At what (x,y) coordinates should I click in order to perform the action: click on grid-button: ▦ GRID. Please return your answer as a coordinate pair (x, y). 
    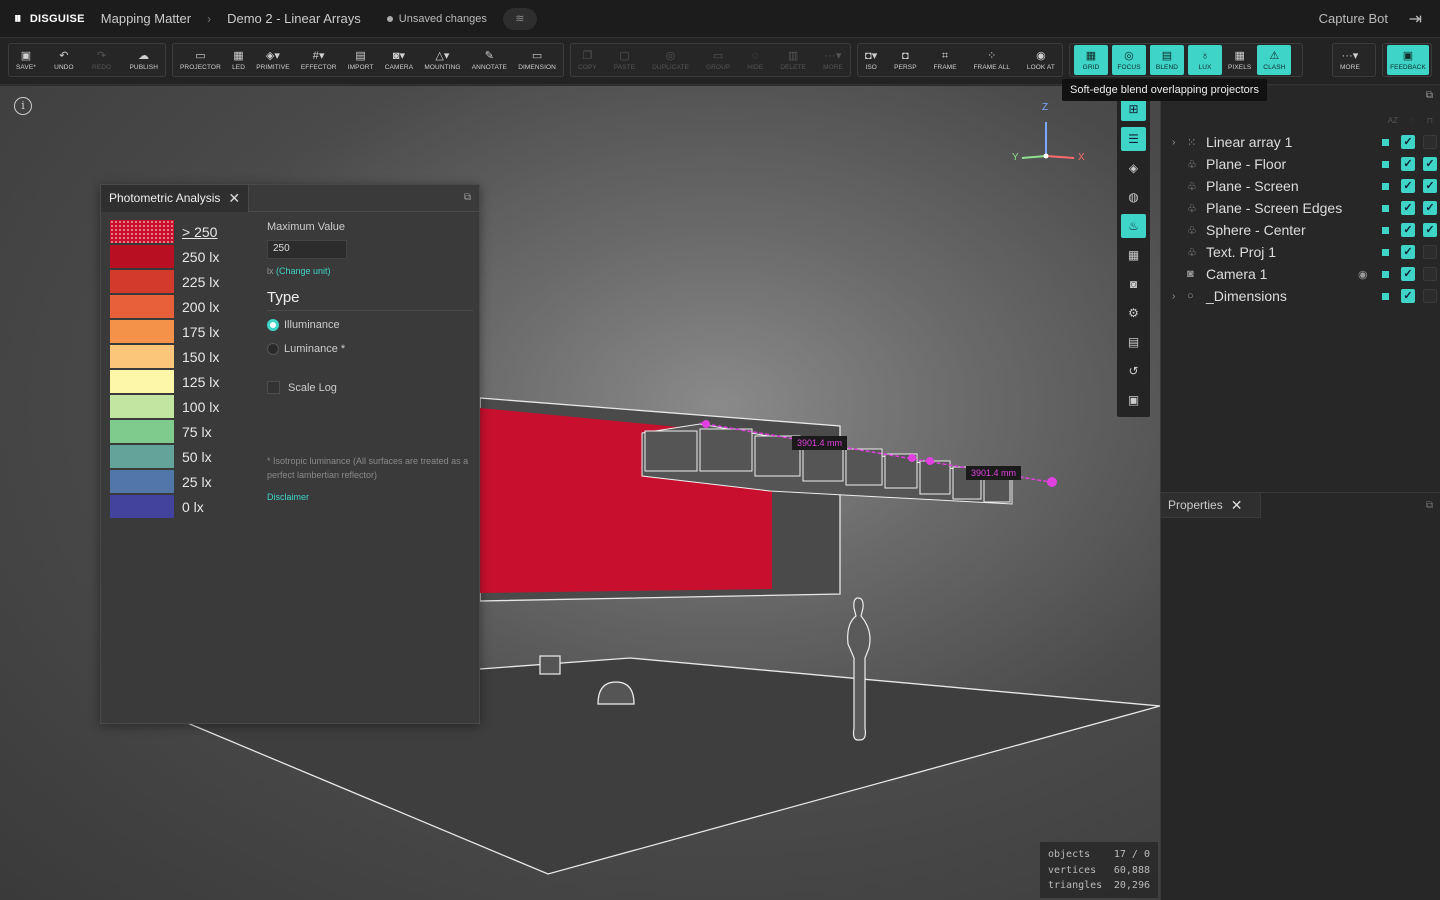
    Looking at the image, I should click on (1091, 60).